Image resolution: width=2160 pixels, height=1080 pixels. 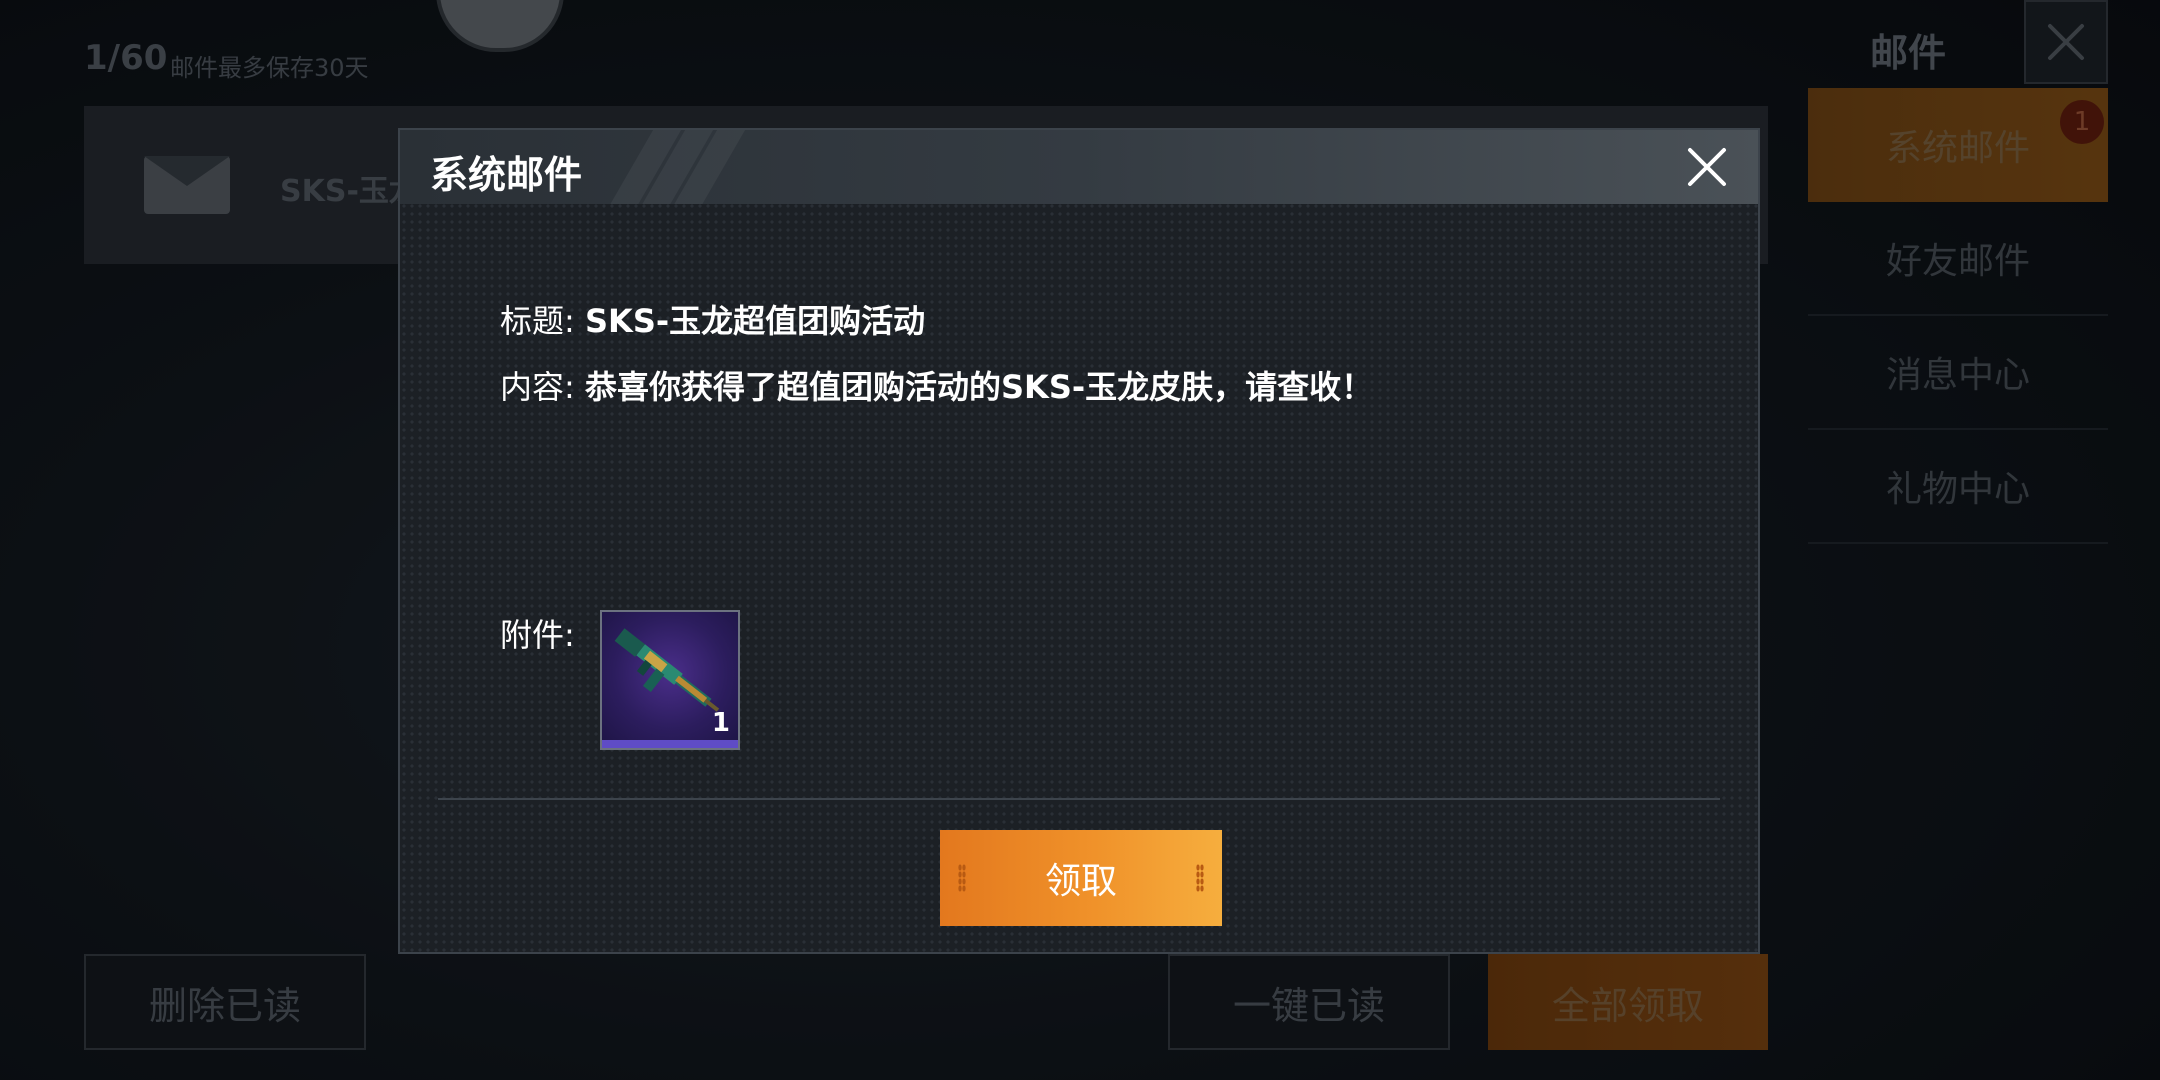 I want to click on claim-button: 领取, so click(x=1081, y=878).